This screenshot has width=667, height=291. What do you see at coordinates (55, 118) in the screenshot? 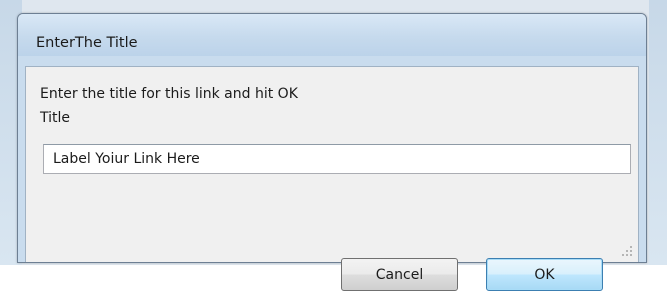
I see `title-field-label: Title` at bounding box center [55, 118].